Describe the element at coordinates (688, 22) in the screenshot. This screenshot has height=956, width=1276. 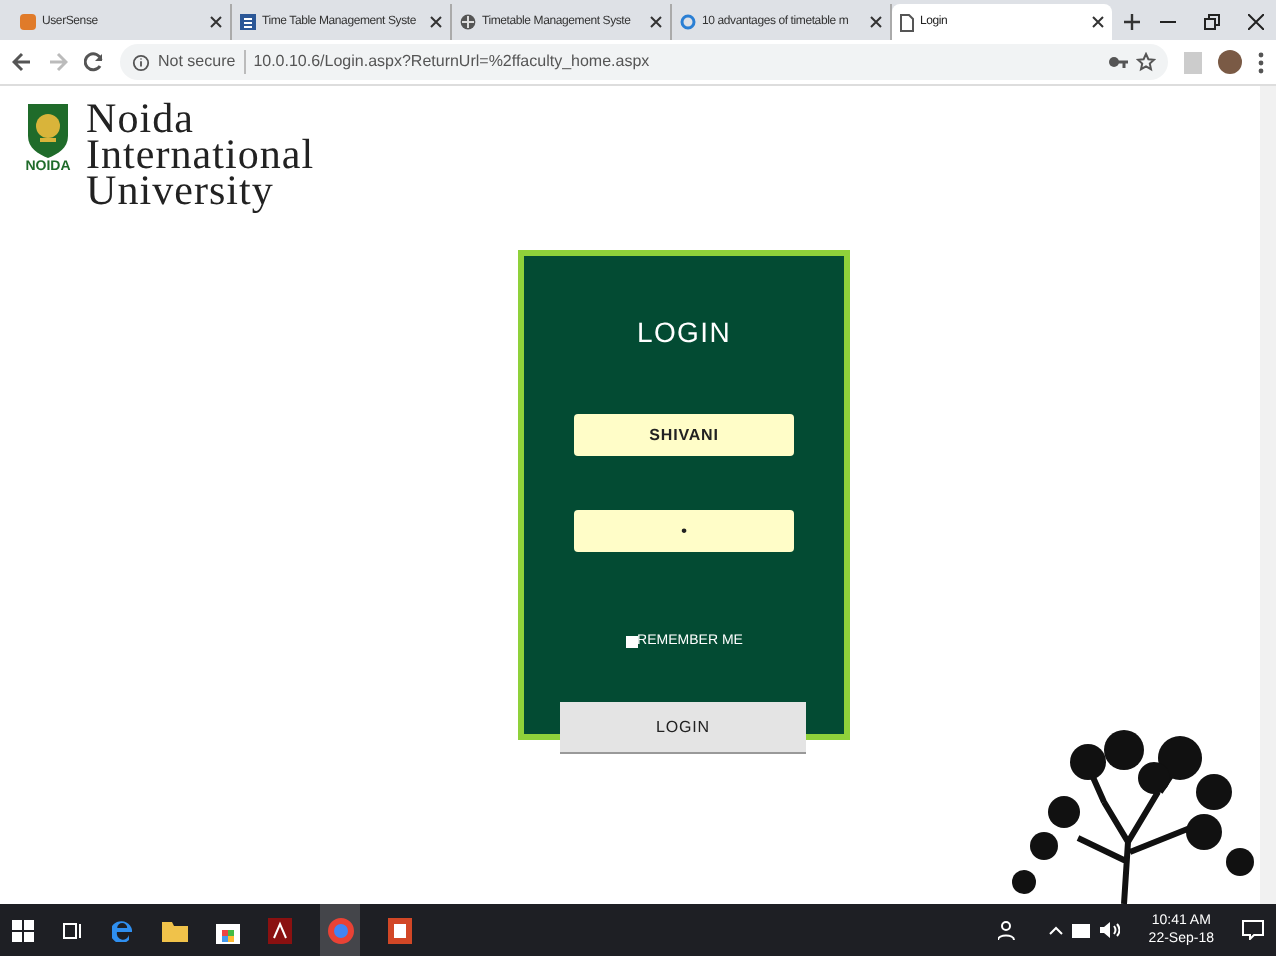
I see `circle-icon` at that location.